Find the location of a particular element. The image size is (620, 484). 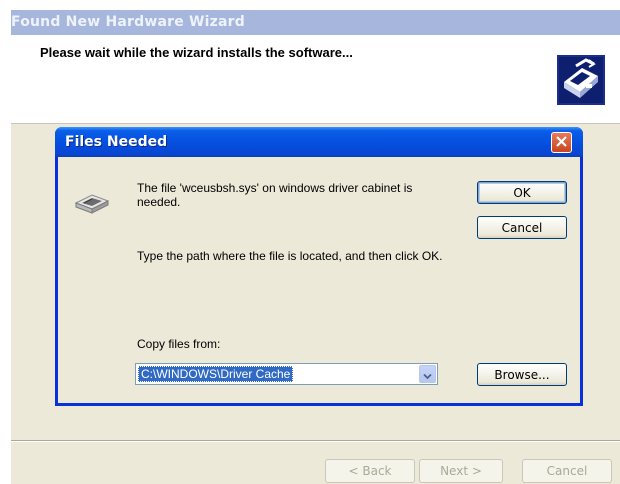

ok-button: OK is located at coordinates (522, 192).